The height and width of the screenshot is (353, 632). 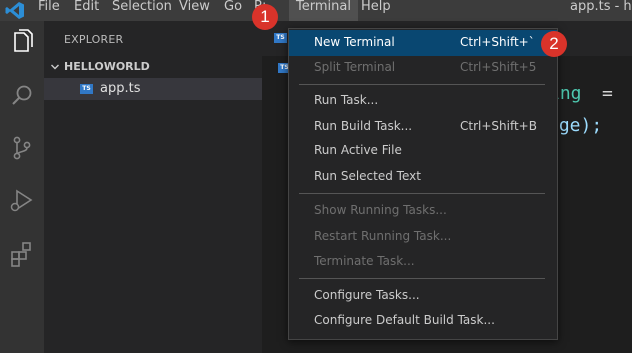 I want to click on menu-file: File, so click(x=49, y=10).